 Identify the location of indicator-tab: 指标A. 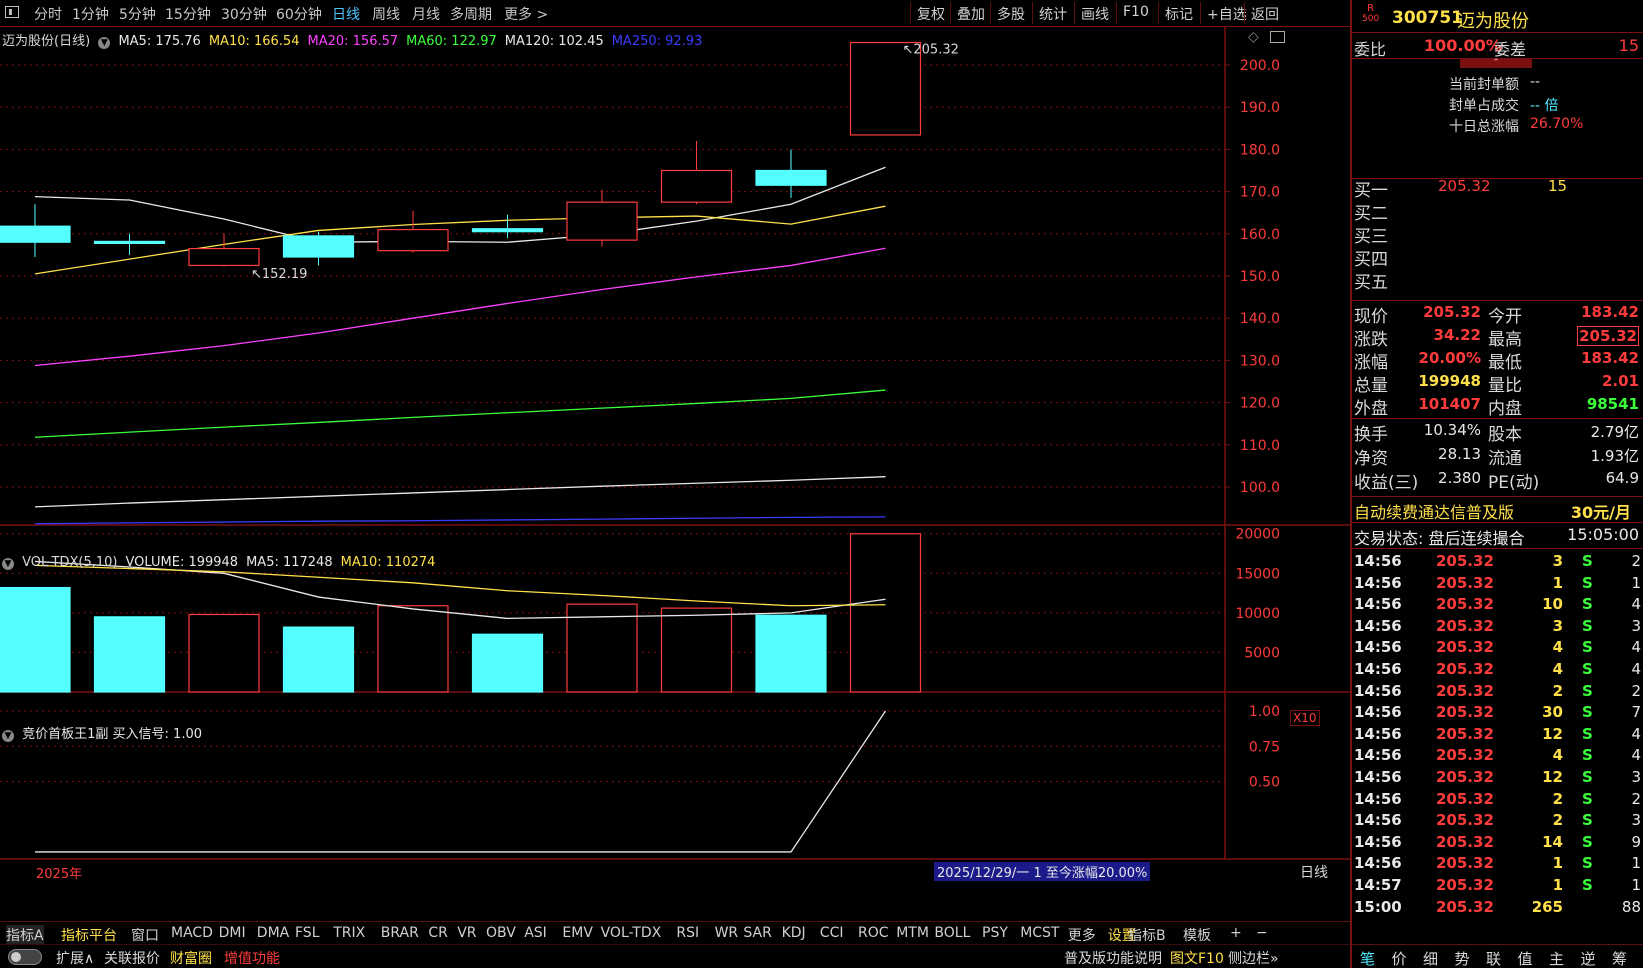
(25, 935).